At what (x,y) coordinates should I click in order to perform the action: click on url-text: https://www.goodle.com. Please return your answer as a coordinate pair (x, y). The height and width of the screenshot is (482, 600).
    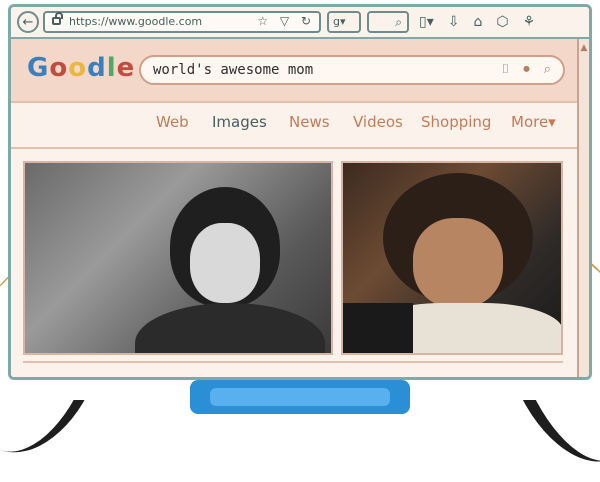
    Looking at the image, I should click on (135, 21).